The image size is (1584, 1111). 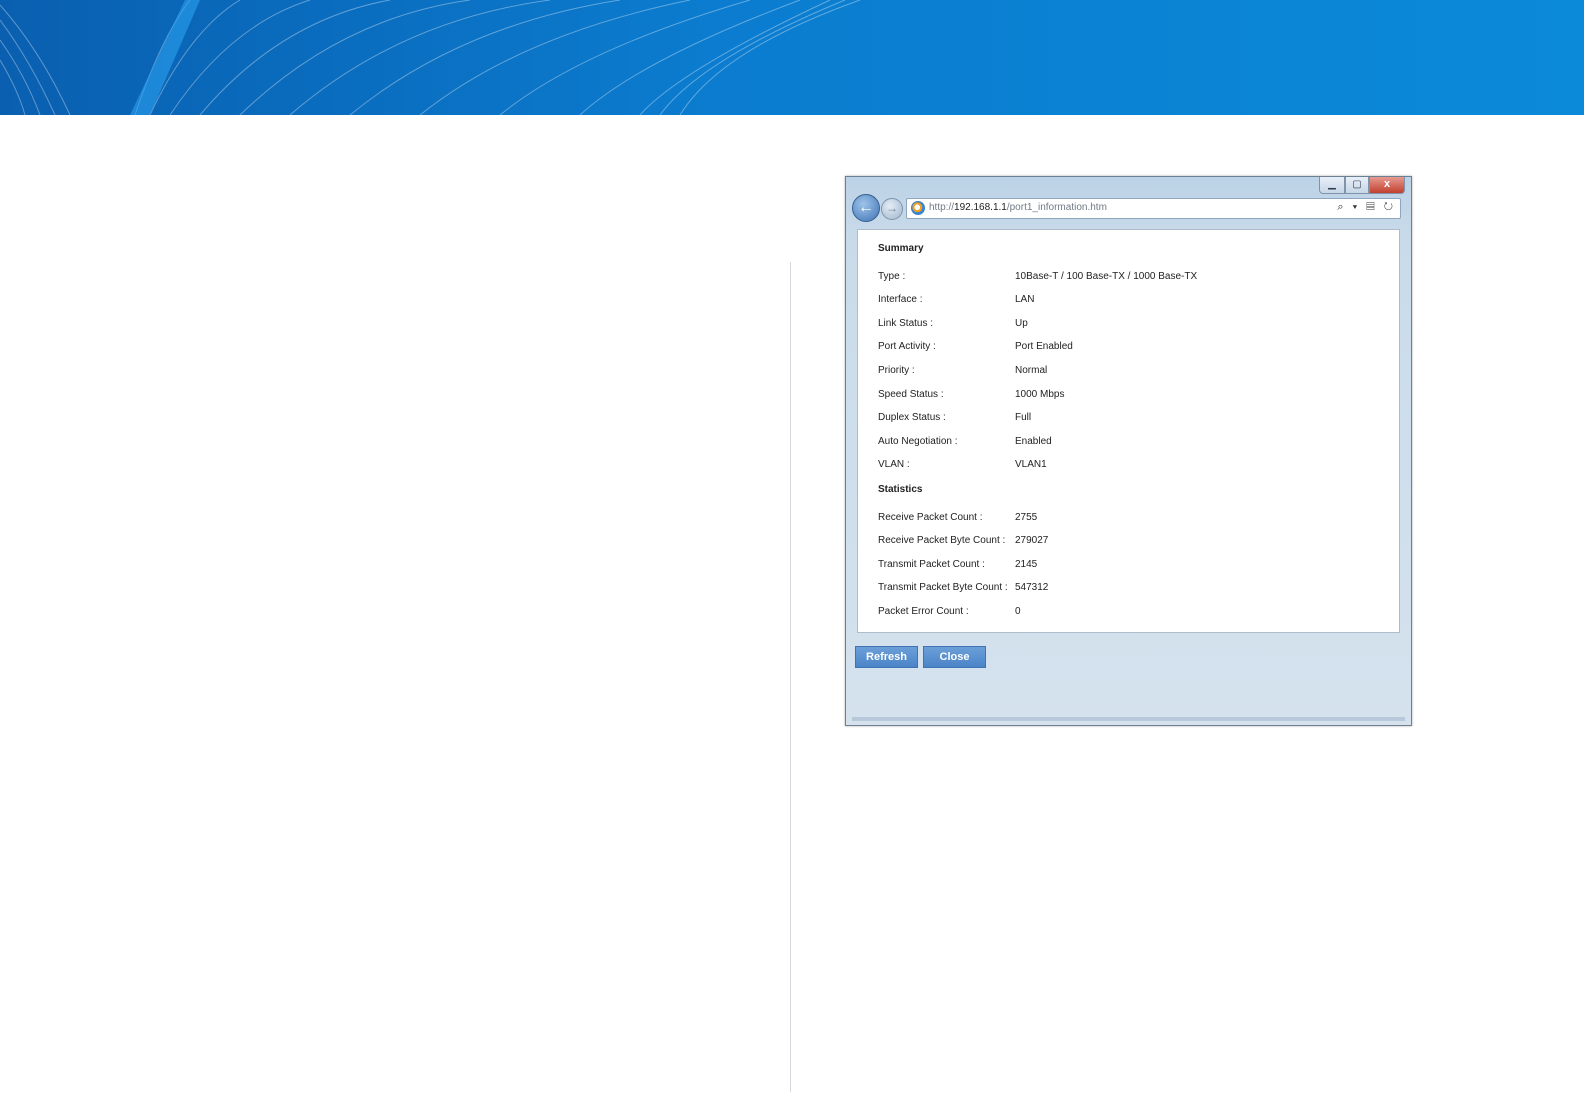 What do you see at coordinates (892, 276) in the screenshot?
I see `row-label: Type :` at bounding box center [892, 276].